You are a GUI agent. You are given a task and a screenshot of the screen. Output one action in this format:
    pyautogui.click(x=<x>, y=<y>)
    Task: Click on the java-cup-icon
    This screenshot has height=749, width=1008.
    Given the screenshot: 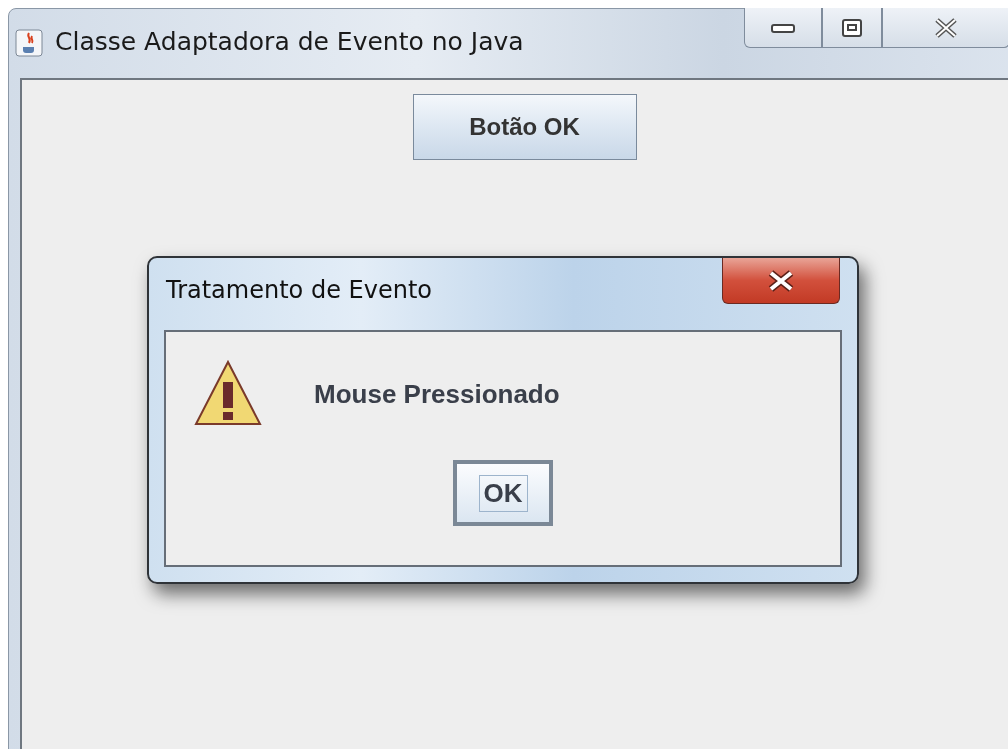 What is the action you would take?
    pyautogui.click(x=29, y=43)
    